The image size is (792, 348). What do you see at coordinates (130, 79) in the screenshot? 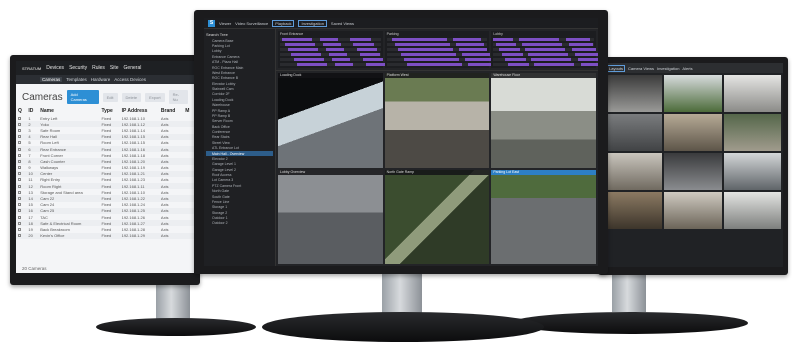
I see `tab-access-devices: Access Devices` at bounding box center [130, 79].